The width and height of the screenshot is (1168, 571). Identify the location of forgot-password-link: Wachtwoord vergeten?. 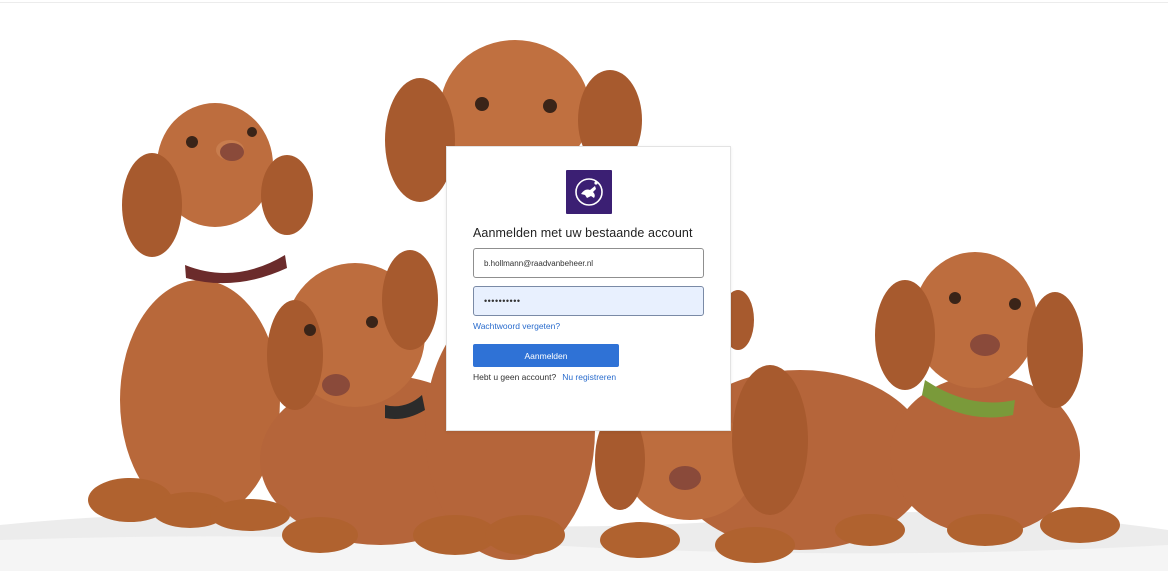
(516, 326).